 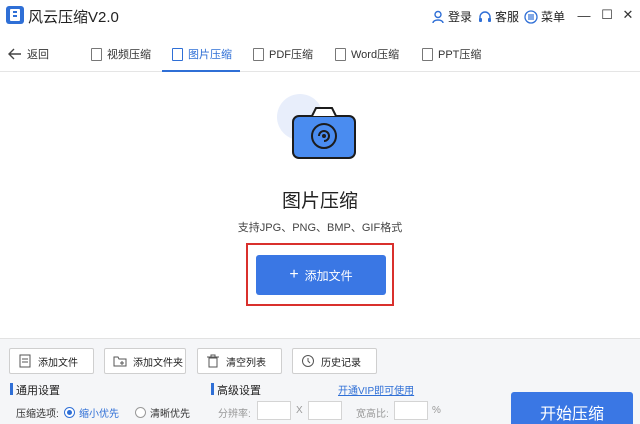 I want to click on tab-ppt-label: PPT压缩, so click(x=460, y=55).